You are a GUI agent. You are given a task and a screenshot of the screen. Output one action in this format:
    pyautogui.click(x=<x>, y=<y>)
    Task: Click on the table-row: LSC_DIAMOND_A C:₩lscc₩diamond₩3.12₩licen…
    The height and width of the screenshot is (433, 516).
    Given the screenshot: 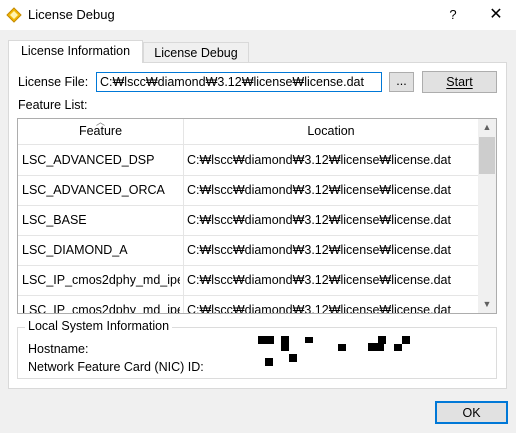 What is the action you would take?
    pyautogui.click(x=248, y=250)
    